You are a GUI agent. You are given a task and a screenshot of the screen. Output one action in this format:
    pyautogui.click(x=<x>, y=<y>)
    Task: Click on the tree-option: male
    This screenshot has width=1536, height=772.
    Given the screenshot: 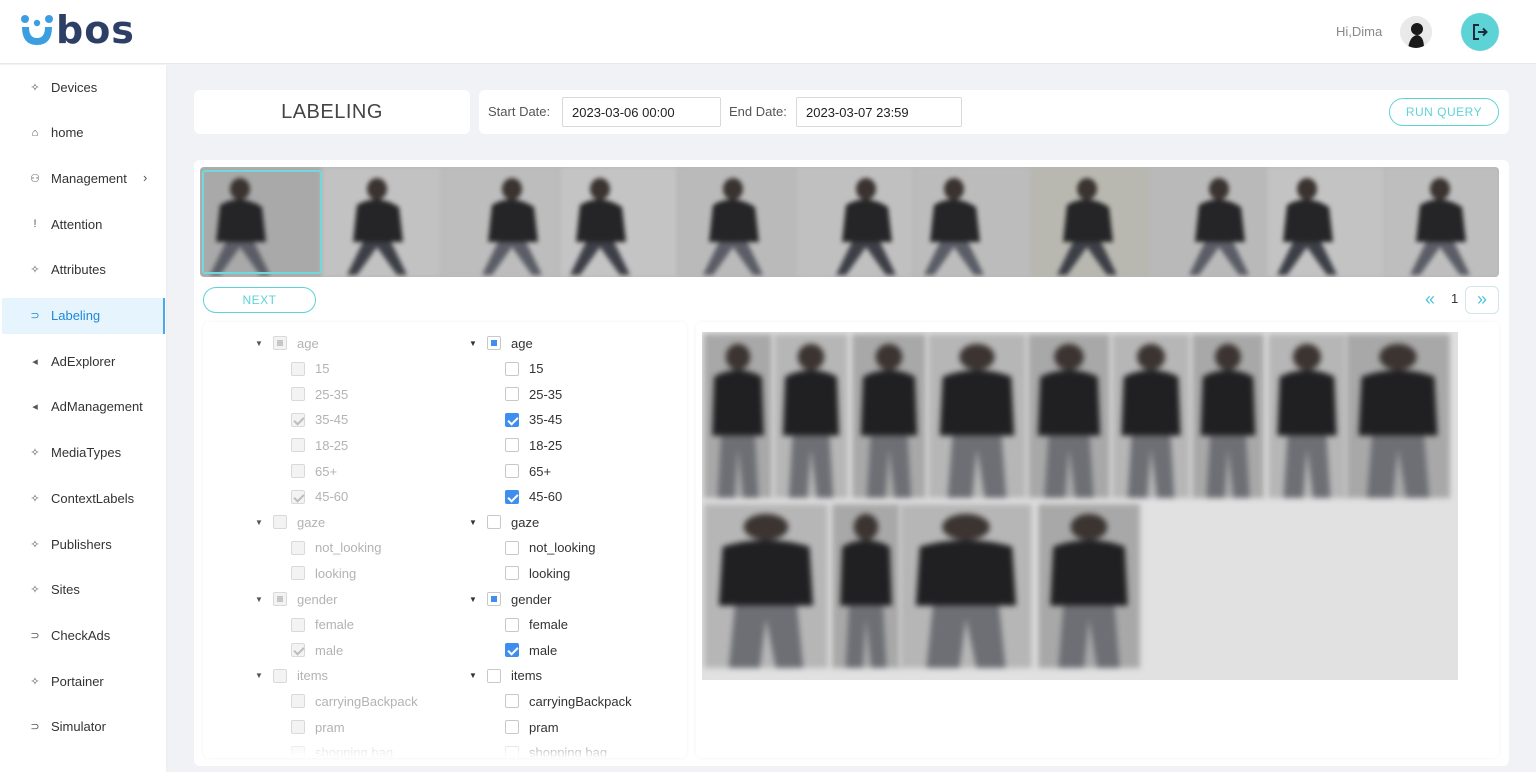 What is the action you would take?
    pyautogui.click(x=531, y=650)
    